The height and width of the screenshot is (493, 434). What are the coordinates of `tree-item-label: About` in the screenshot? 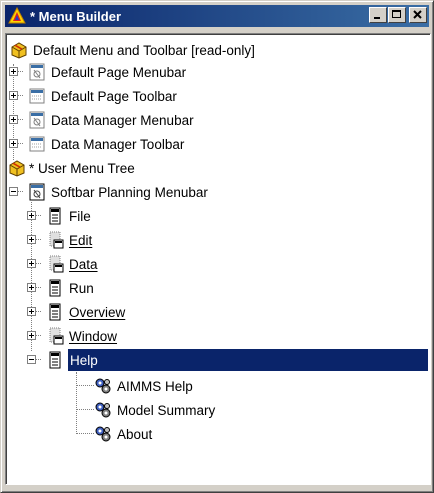 It's located at (135, 434).